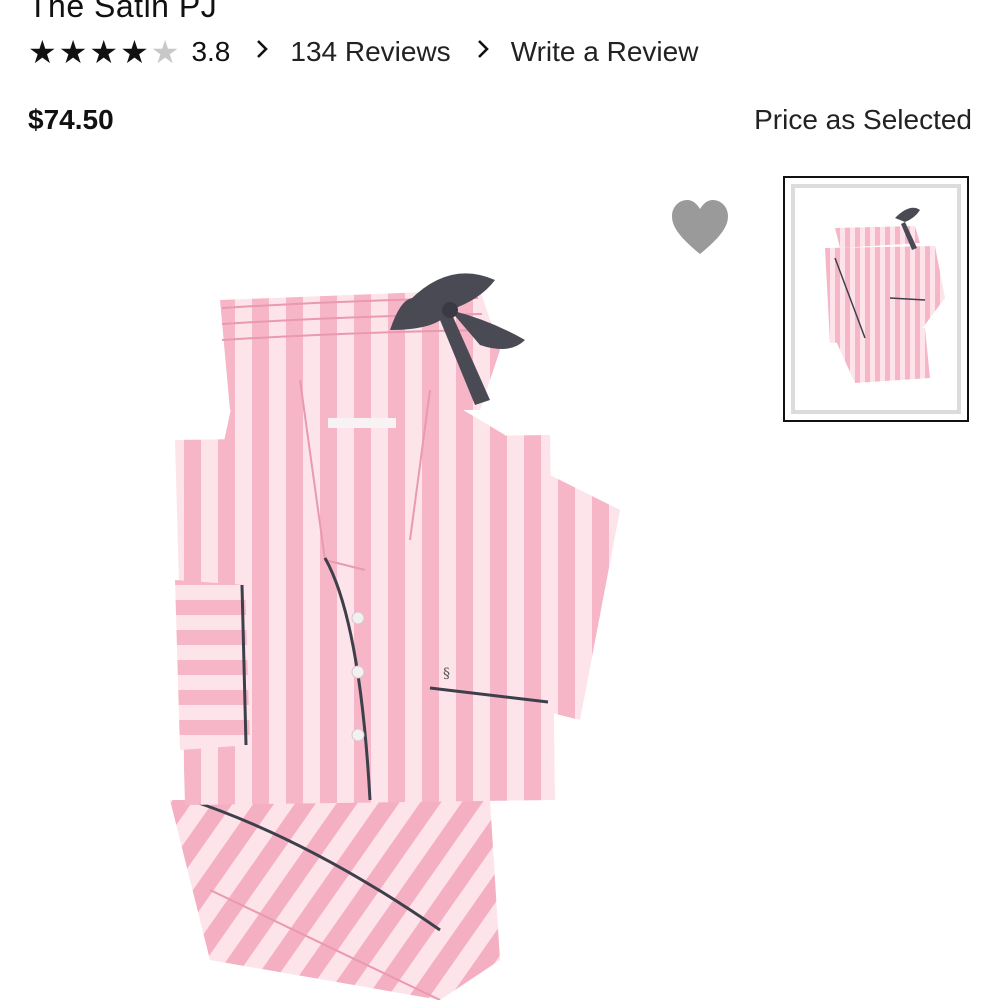  I want to click on thumbnail-image, so click(876, 299).